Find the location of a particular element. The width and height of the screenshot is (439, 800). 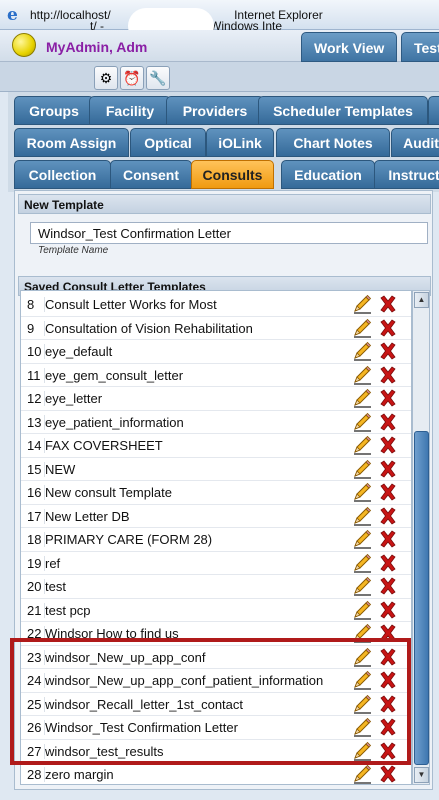

row-template-name: FAX COVERSHEET is located at coordinates (192, 445).